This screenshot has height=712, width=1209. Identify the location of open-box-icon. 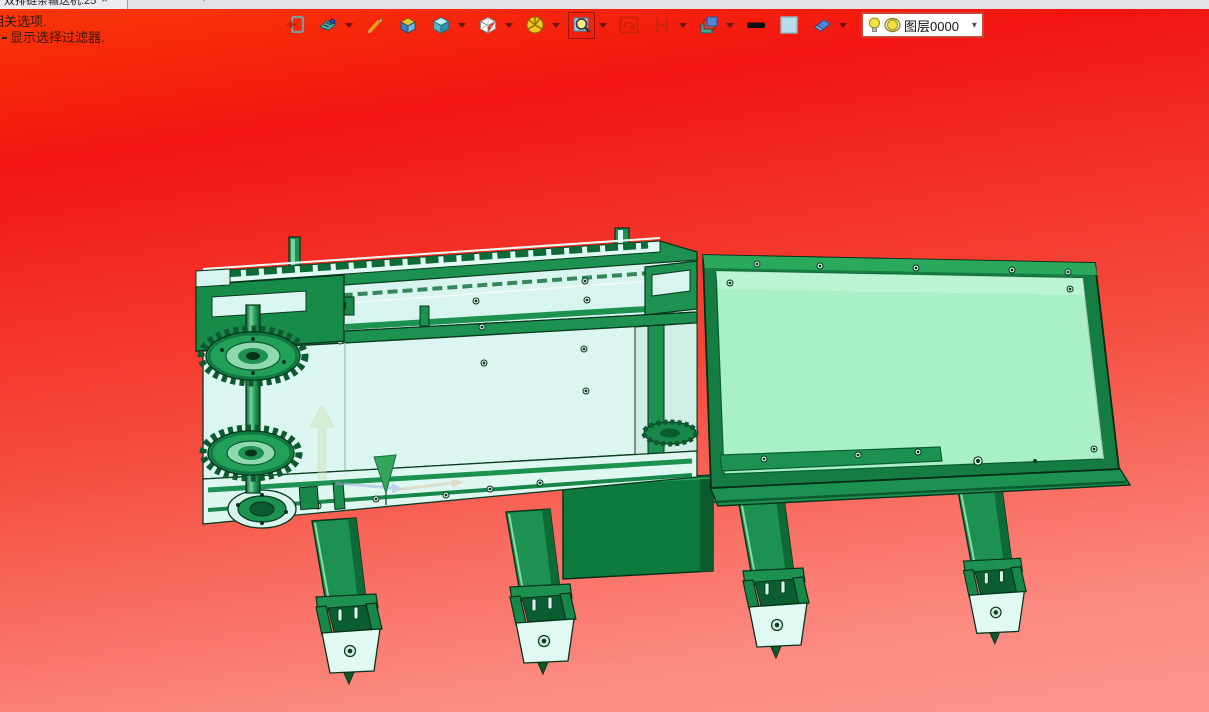
(407, 25).